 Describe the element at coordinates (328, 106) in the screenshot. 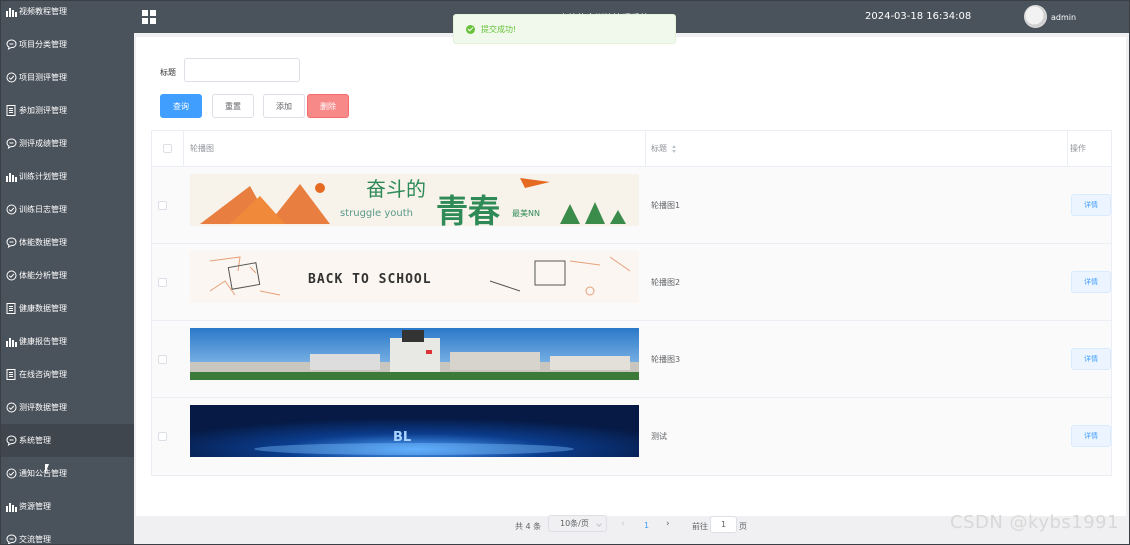

I see `delete-button: 删除` at that location.